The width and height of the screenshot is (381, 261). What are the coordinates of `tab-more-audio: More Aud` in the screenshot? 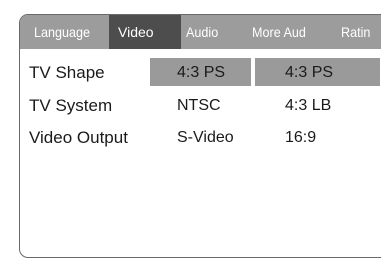 It's located at (279, 32).